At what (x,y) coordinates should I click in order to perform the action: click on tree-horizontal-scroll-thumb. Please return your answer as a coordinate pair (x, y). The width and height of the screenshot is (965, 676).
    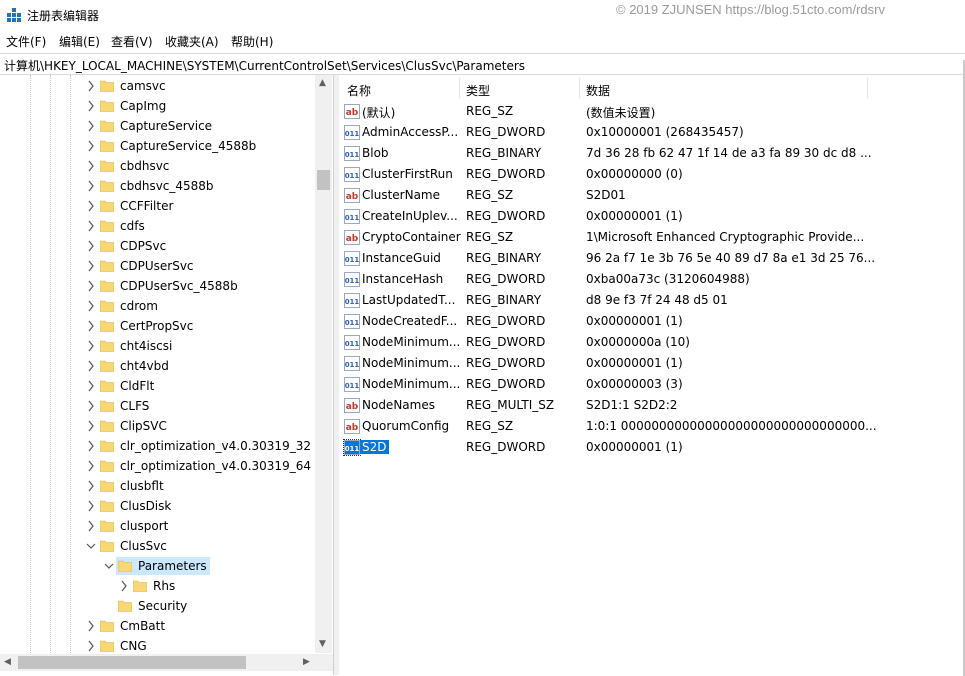
    Looking at the image, I should click on (132, 662).